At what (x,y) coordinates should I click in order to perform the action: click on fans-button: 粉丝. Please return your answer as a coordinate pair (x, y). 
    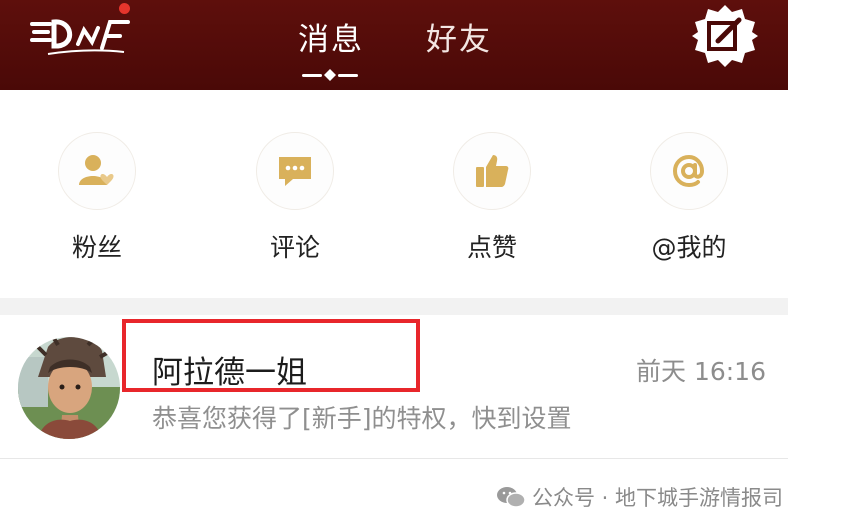
    Looking at the image, I should click on (97, 198).